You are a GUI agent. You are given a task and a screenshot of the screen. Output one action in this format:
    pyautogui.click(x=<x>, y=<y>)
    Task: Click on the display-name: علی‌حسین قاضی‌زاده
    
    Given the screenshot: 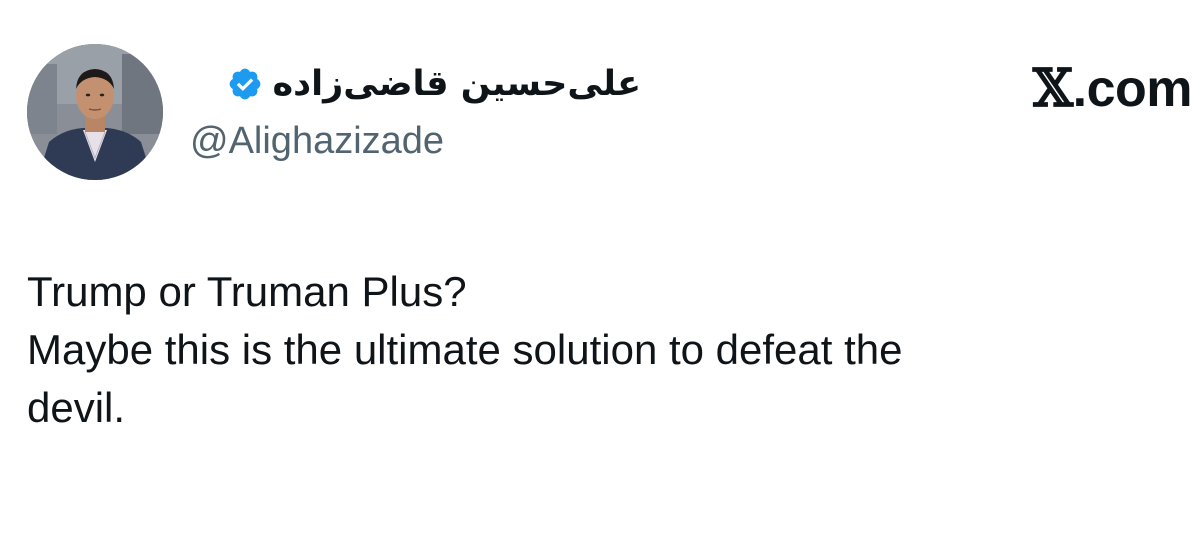 What is the action you would take?
    pyautogui.click(x=456, y=84)
    